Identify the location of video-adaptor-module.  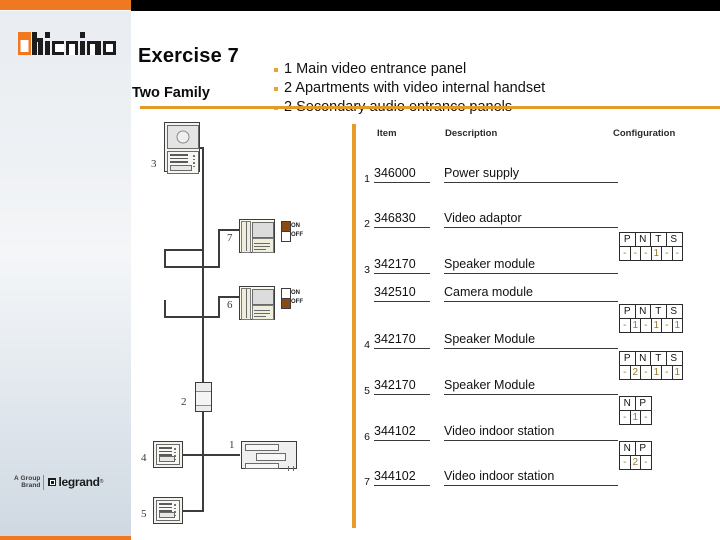
(203, 397).